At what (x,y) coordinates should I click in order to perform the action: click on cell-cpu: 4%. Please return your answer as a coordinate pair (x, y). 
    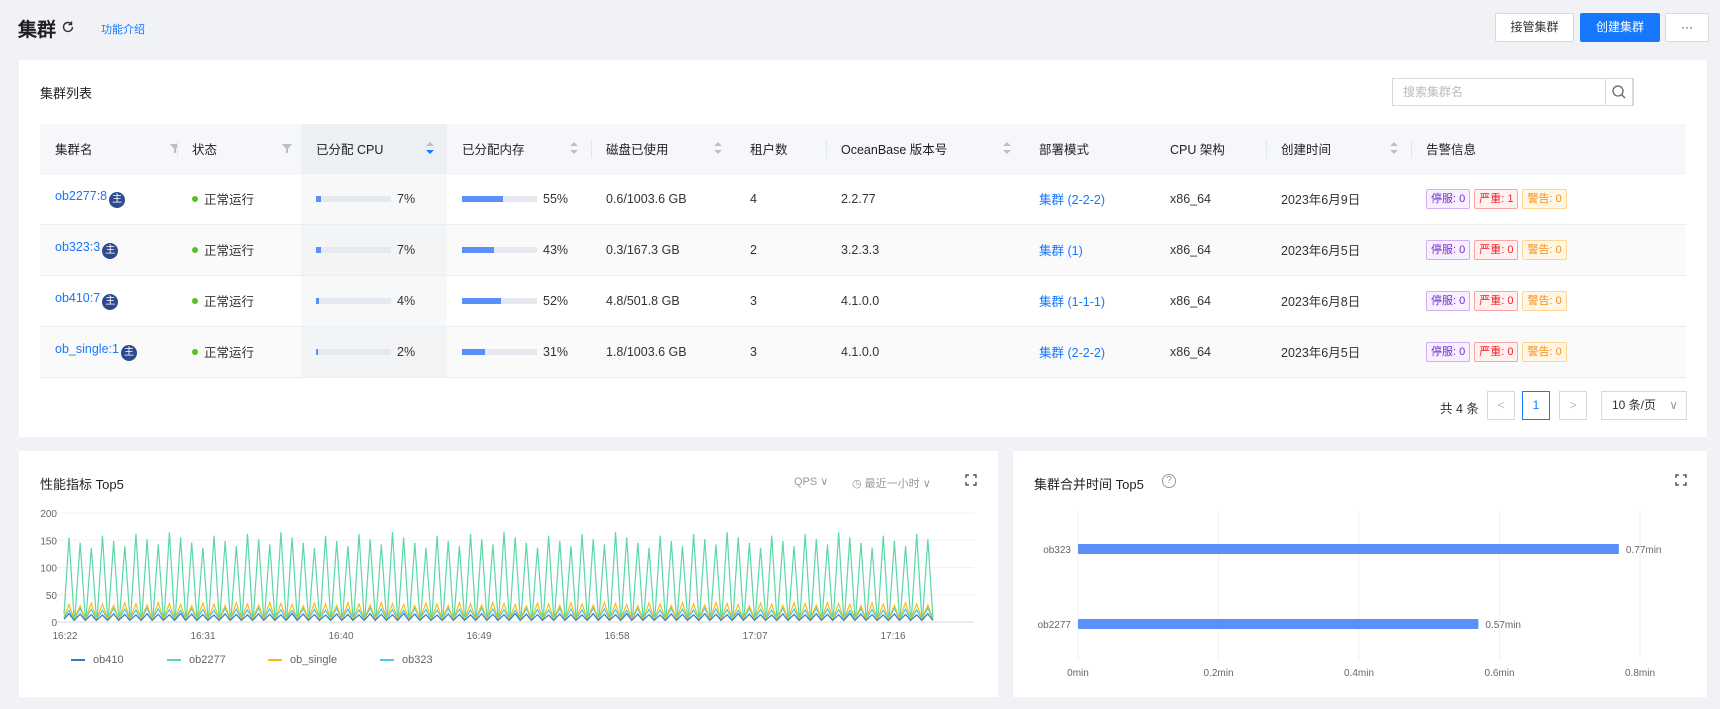
    Looking at the image, I should click on (374, 301).